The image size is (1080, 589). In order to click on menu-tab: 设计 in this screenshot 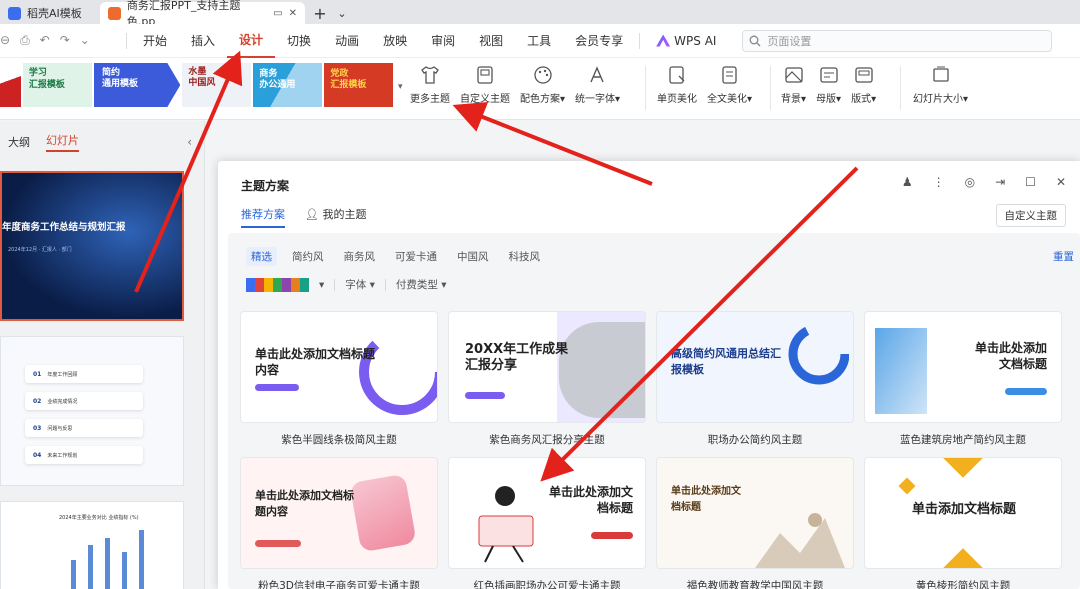, I will do `click(251, 41)`.